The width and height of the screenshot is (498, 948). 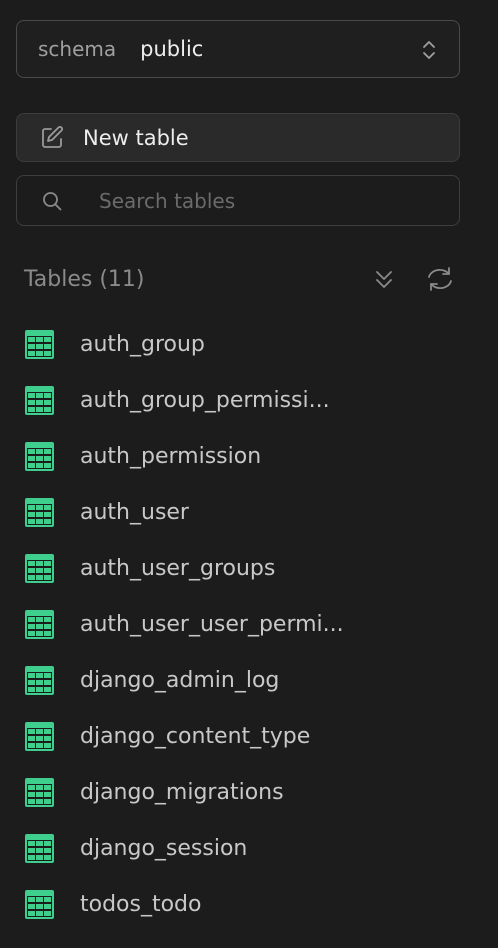 I want to click on table-list-item: auth_user, so click(x=249, y=512).